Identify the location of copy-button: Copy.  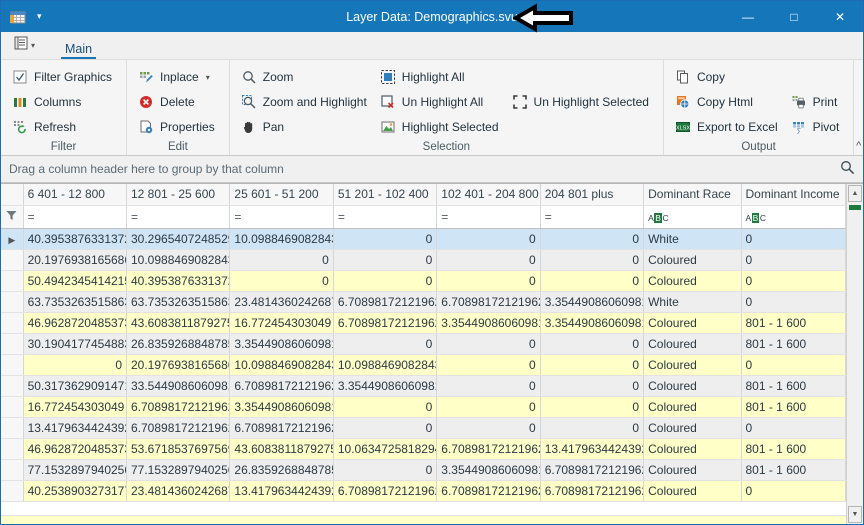
(728, 77).